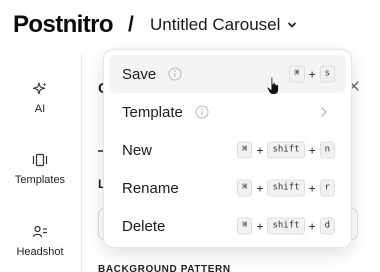  I want to click on menu-item-template: Template, so click(227, 112).